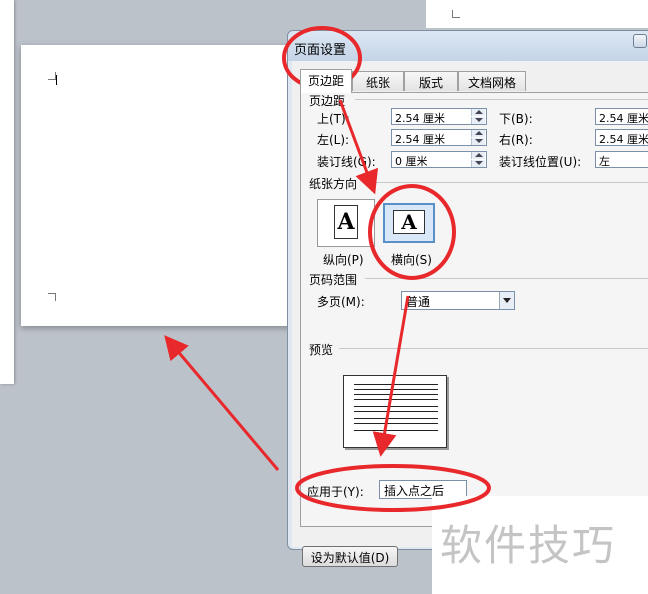 This screenshot has height=594, width=648. What do you see at coordinates (468, 46) in the screenshot?
I see `dialog-titlebar: 页面设置` at bounding box center [468, 46].